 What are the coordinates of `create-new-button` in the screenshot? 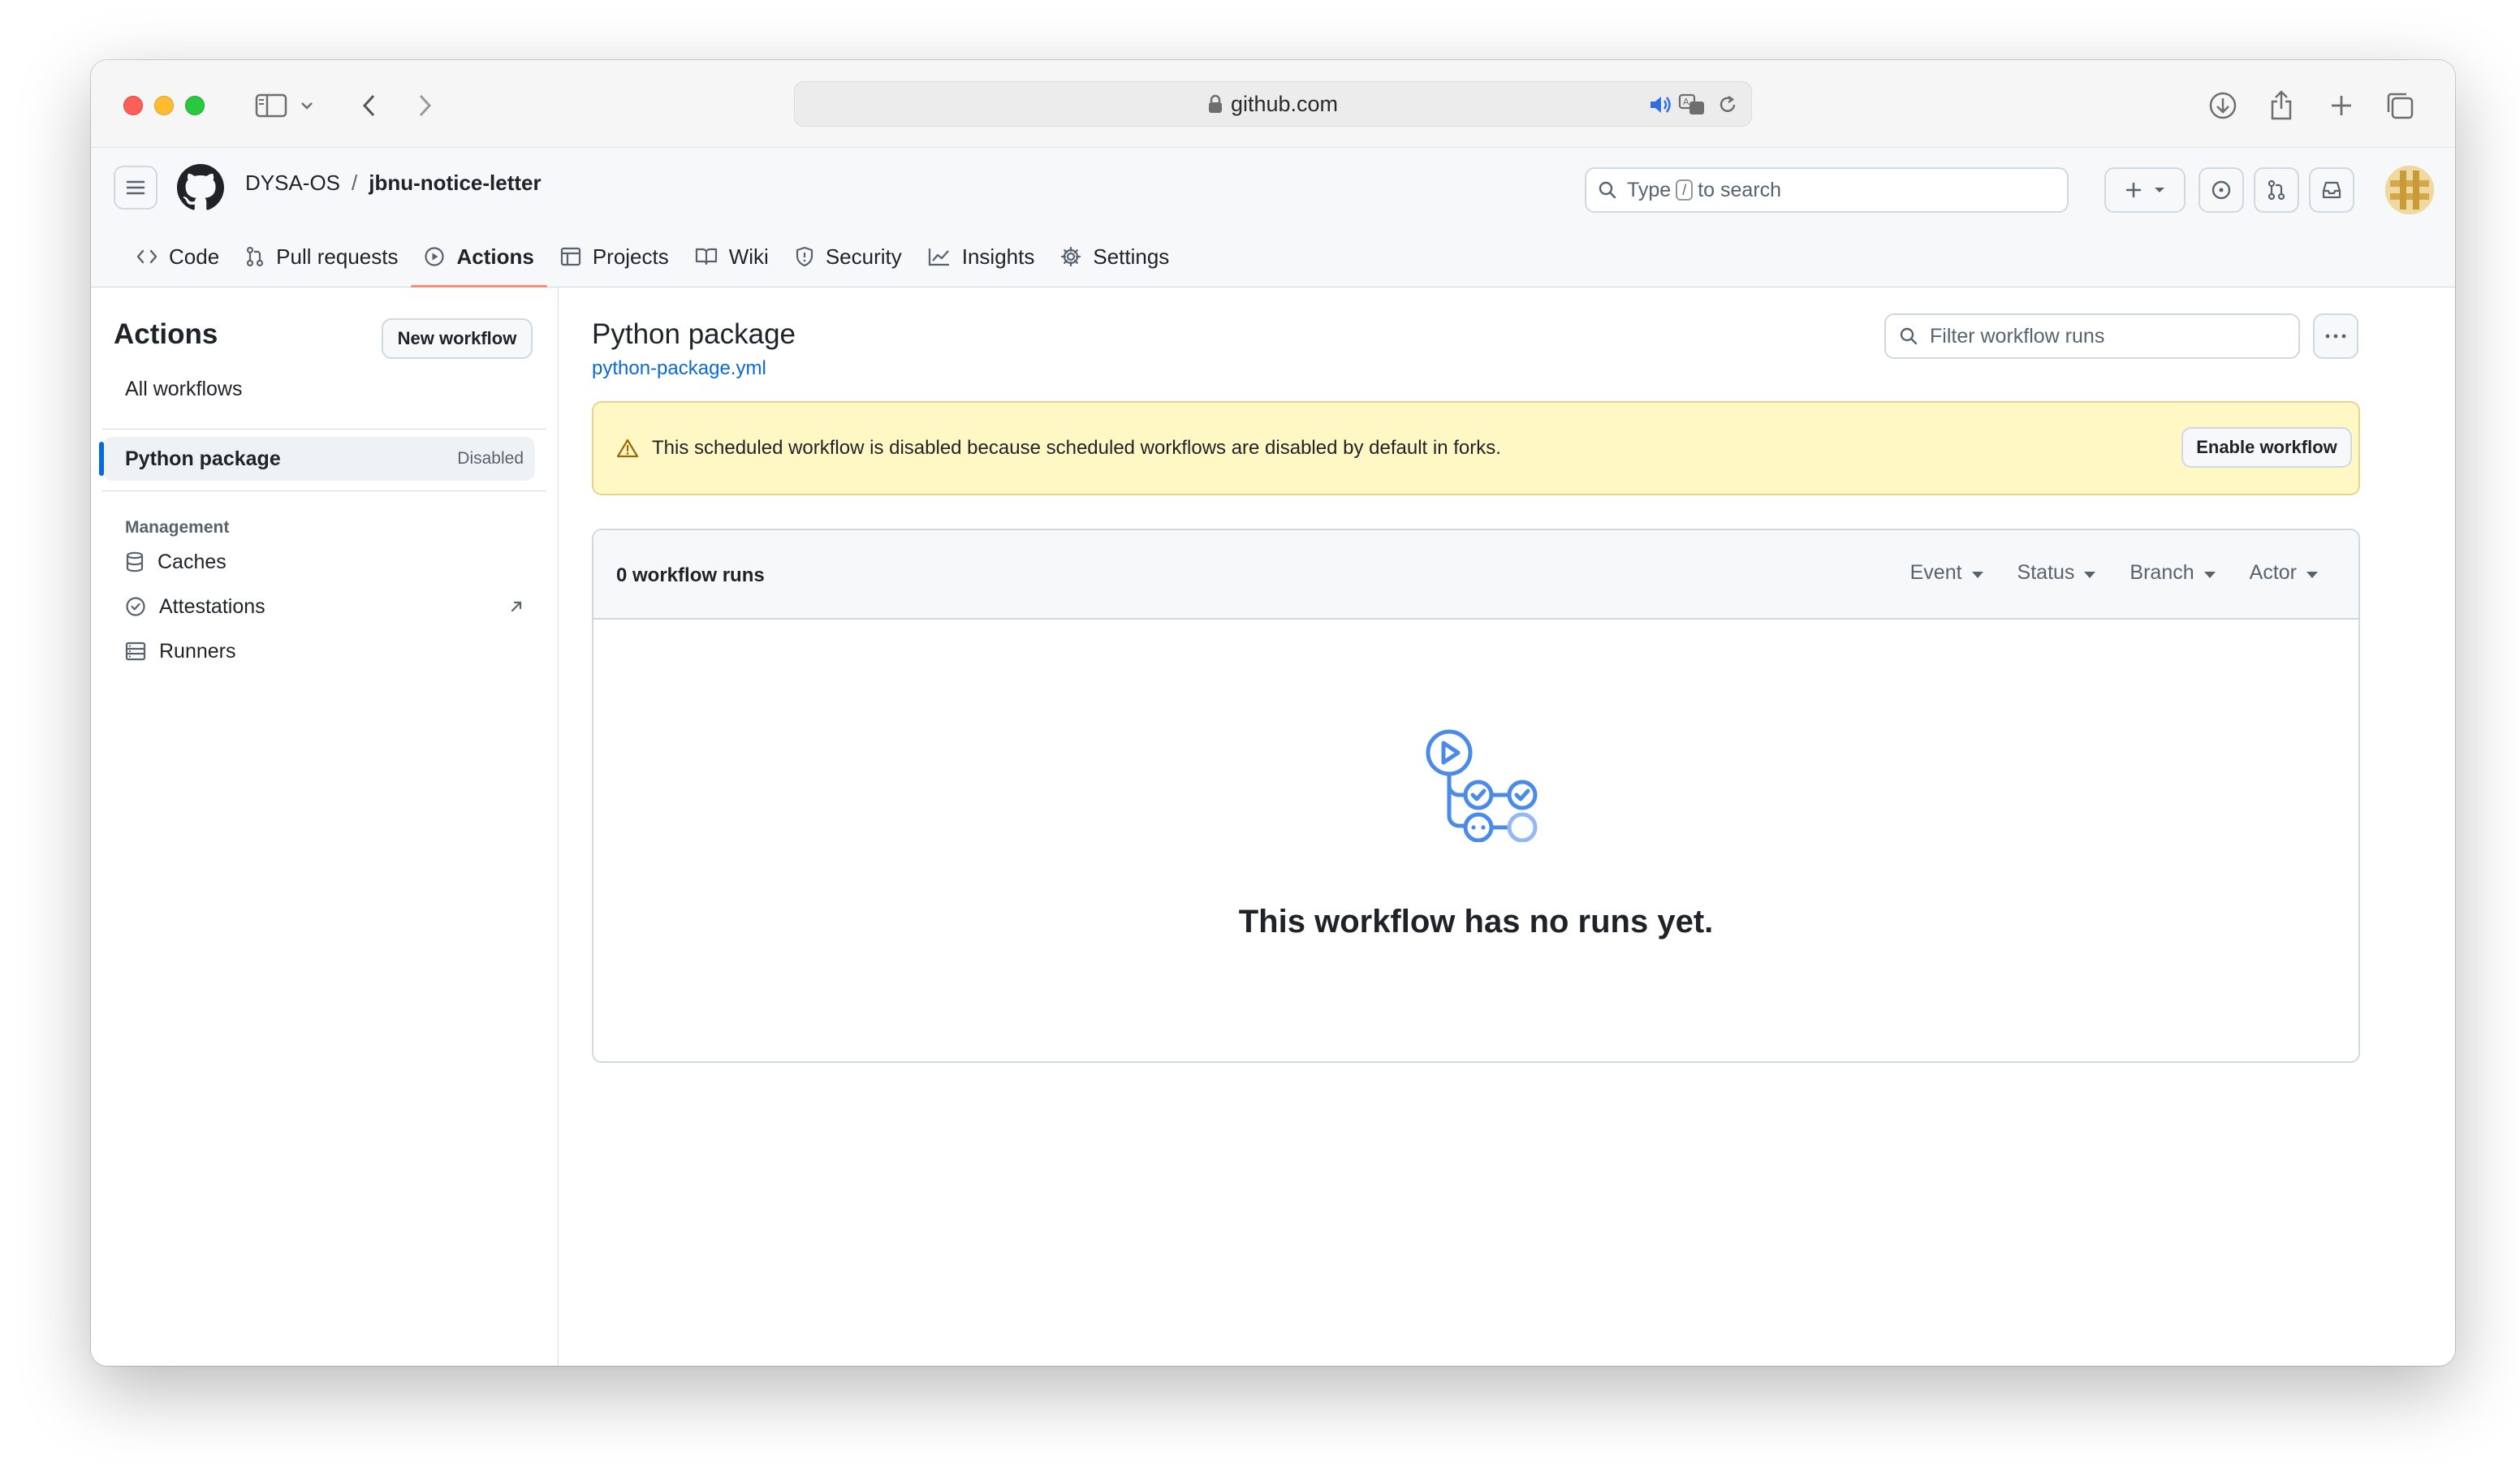 It's located at (2145, 190).